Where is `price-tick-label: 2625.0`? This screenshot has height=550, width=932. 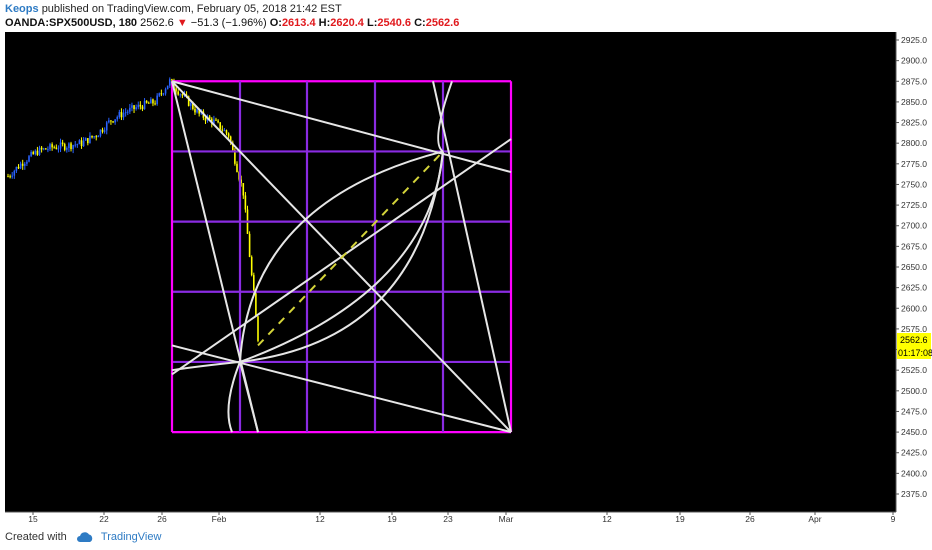
price-tick-label: 2625.0 is located at coordinates (914, 288).